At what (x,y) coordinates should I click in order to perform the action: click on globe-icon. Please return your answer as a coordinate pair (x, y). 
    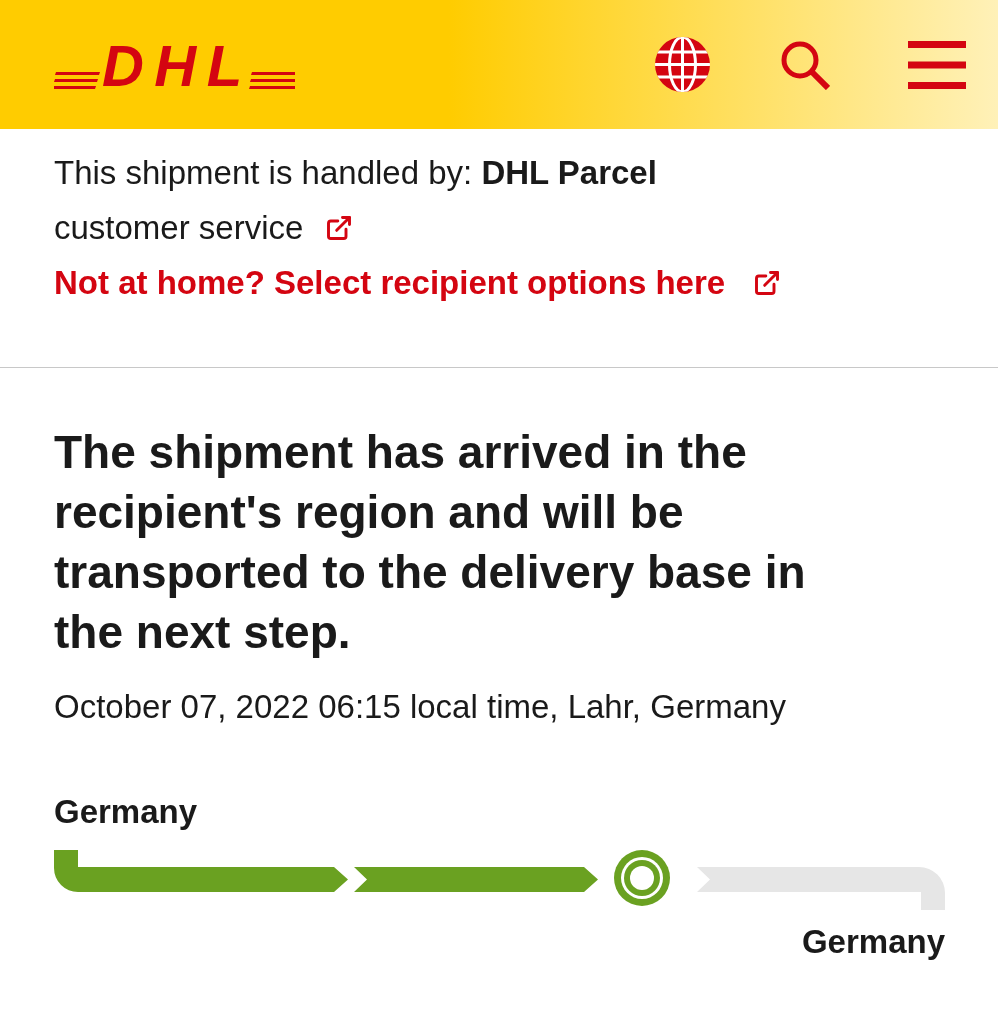
    Looking at the image, I should click on (682, 64).